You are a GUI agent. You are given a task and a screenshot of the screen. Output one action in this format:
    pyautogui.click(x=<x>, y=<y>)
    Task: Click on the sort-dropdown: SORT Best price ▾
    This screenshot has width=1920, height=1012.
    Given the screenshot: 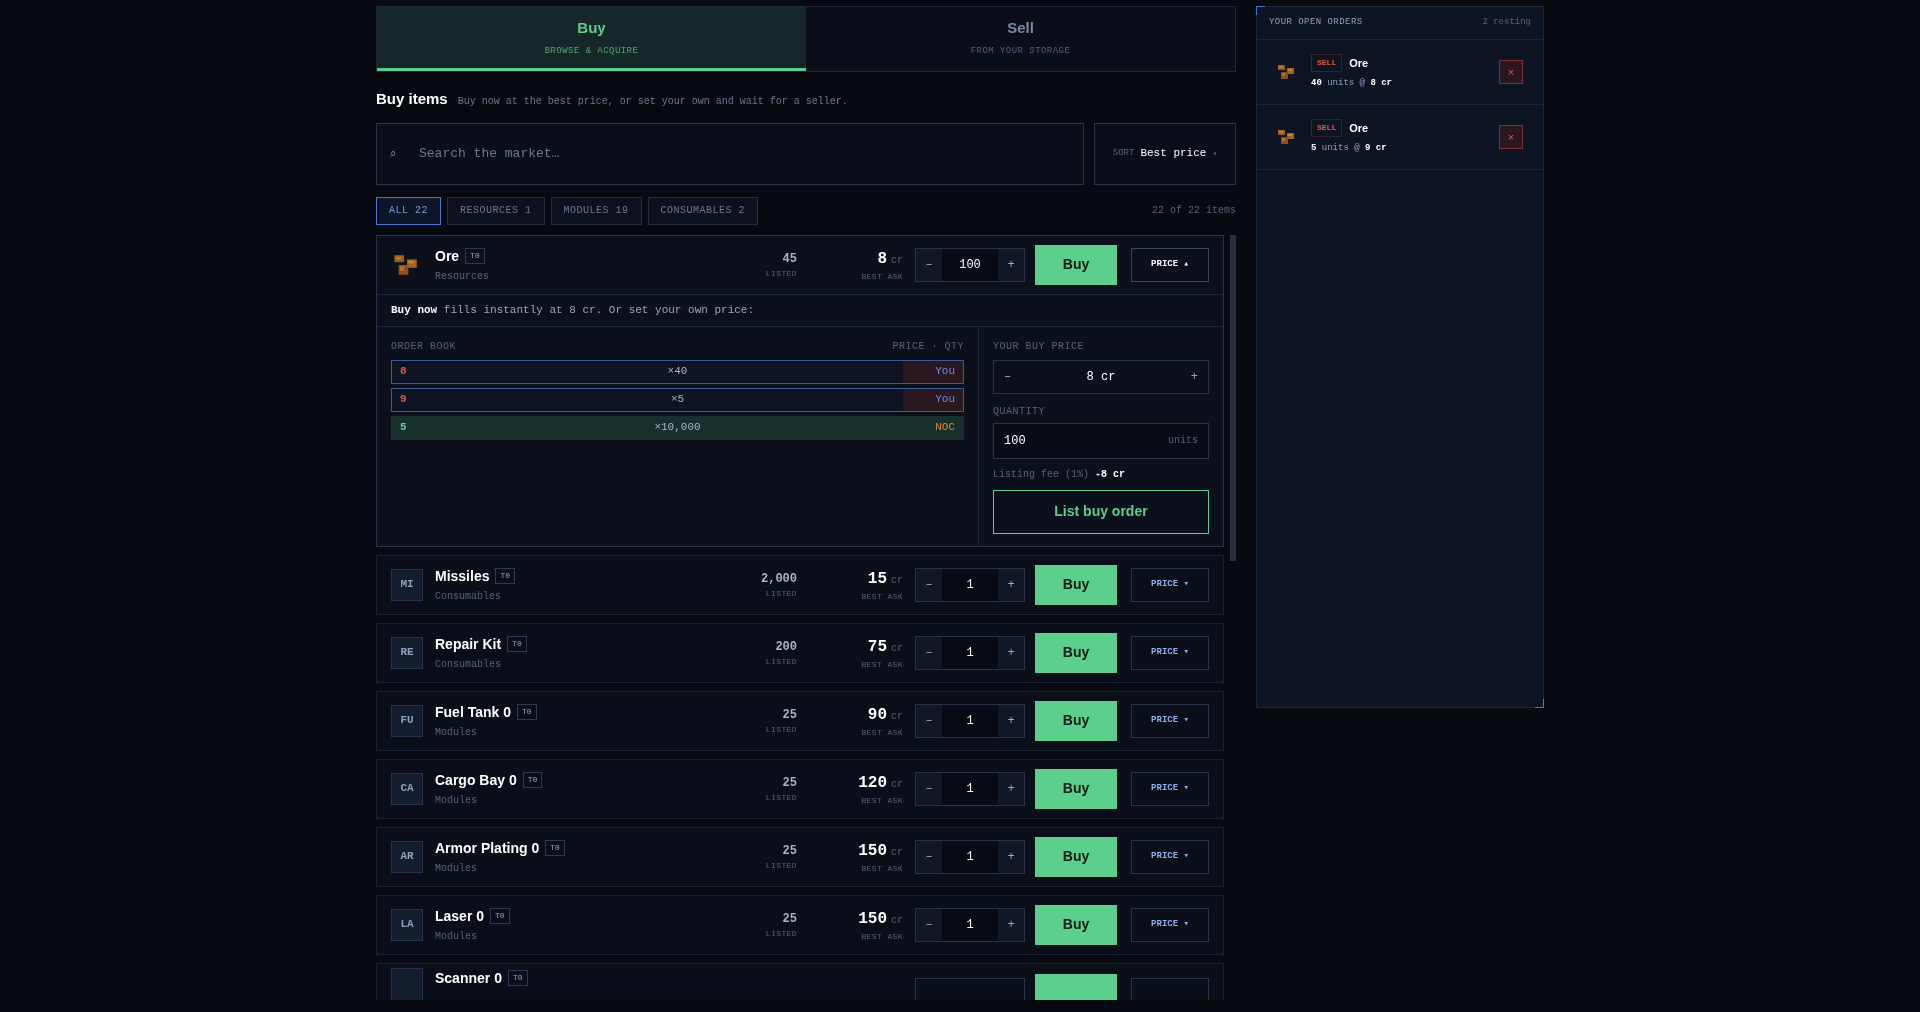 What is the action you would take?
    pyautogui.click(x=1165, y=153)
    